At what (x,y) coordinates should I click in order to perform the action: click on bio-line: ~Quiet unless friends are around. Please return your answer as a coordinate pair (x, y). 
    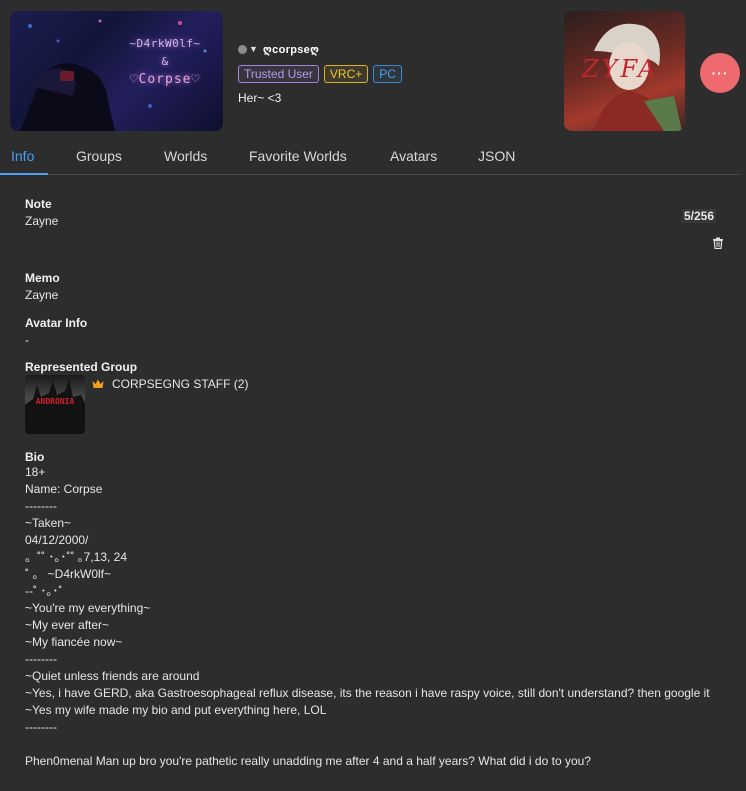
    Looking at the image, I should click on (112, 676).